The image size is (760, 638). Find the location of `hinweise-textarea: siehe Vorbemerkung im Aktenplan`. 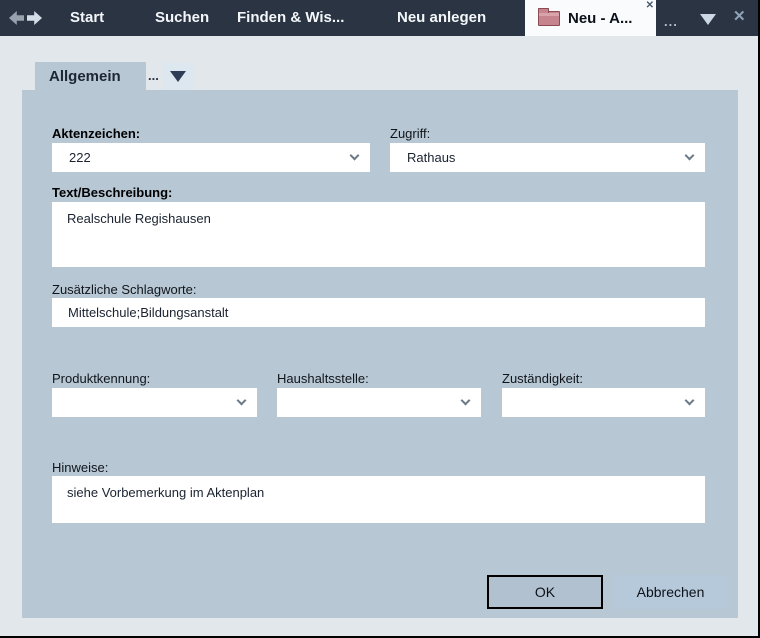

hinweise-textarea: siehe Vorbemerkung im Aktenplan is located at coordinates (378, 499).